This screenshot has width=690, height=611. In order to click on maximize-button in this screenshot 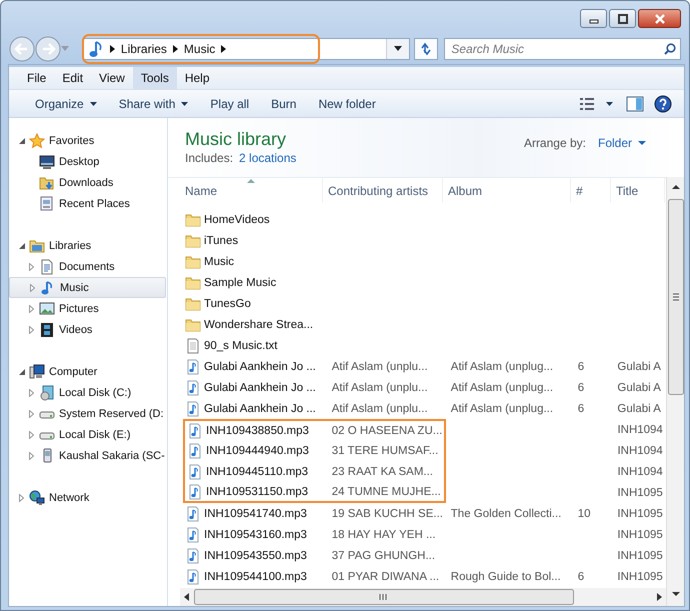, I will do `click(622, 18)`.